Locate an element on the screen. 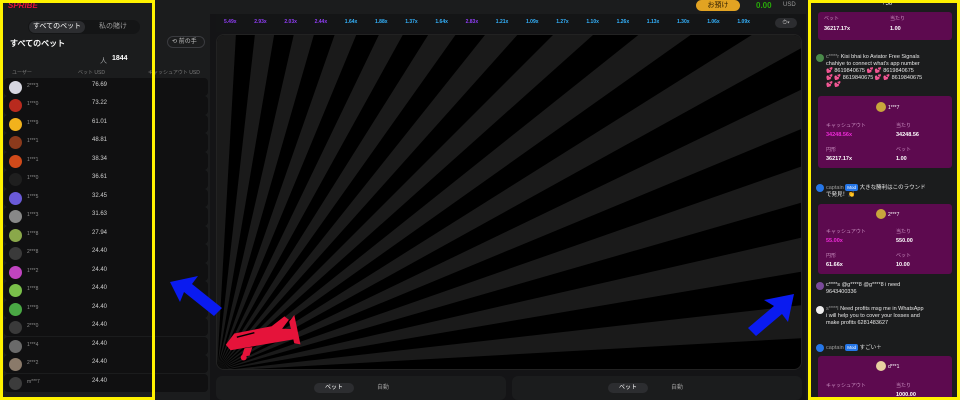  balance-value: 0.00 is located at coordinates (764, 5).